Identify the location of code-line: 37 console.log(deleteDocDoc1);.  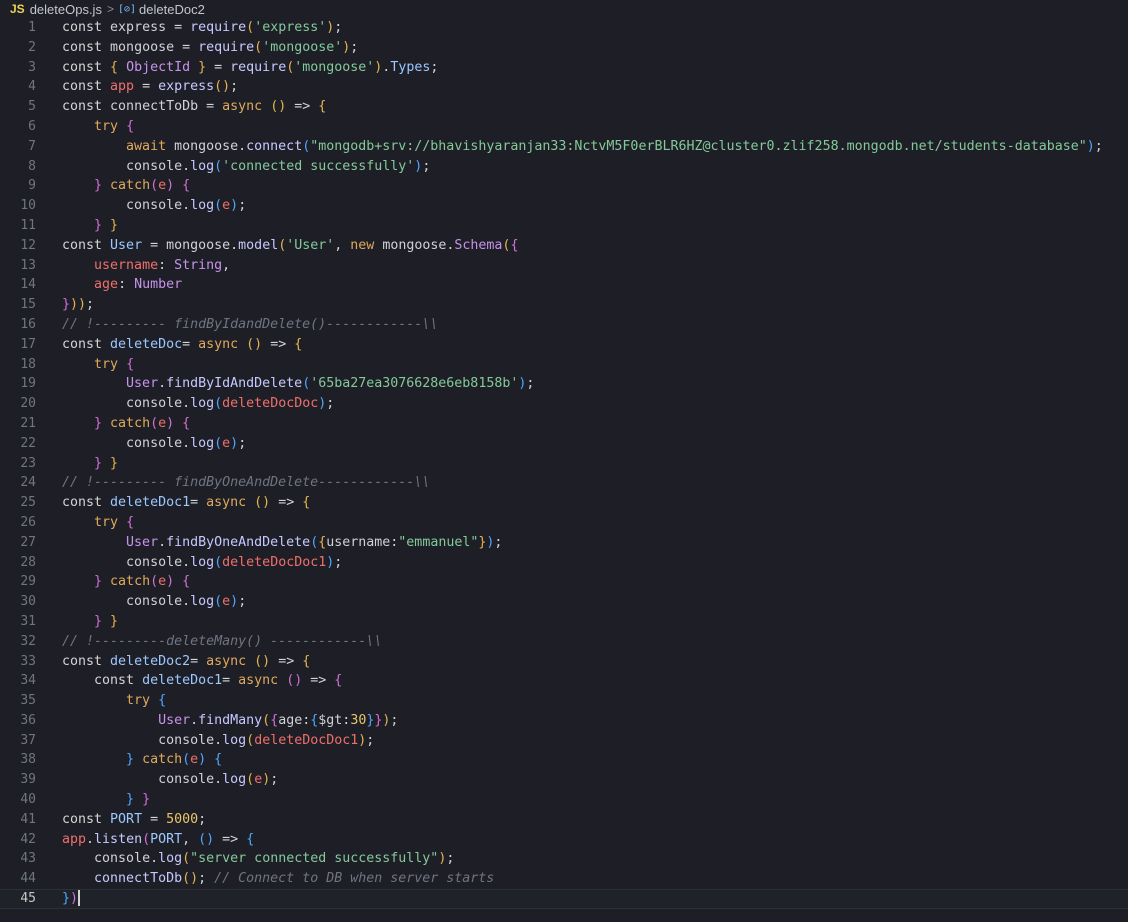
(564, 741).